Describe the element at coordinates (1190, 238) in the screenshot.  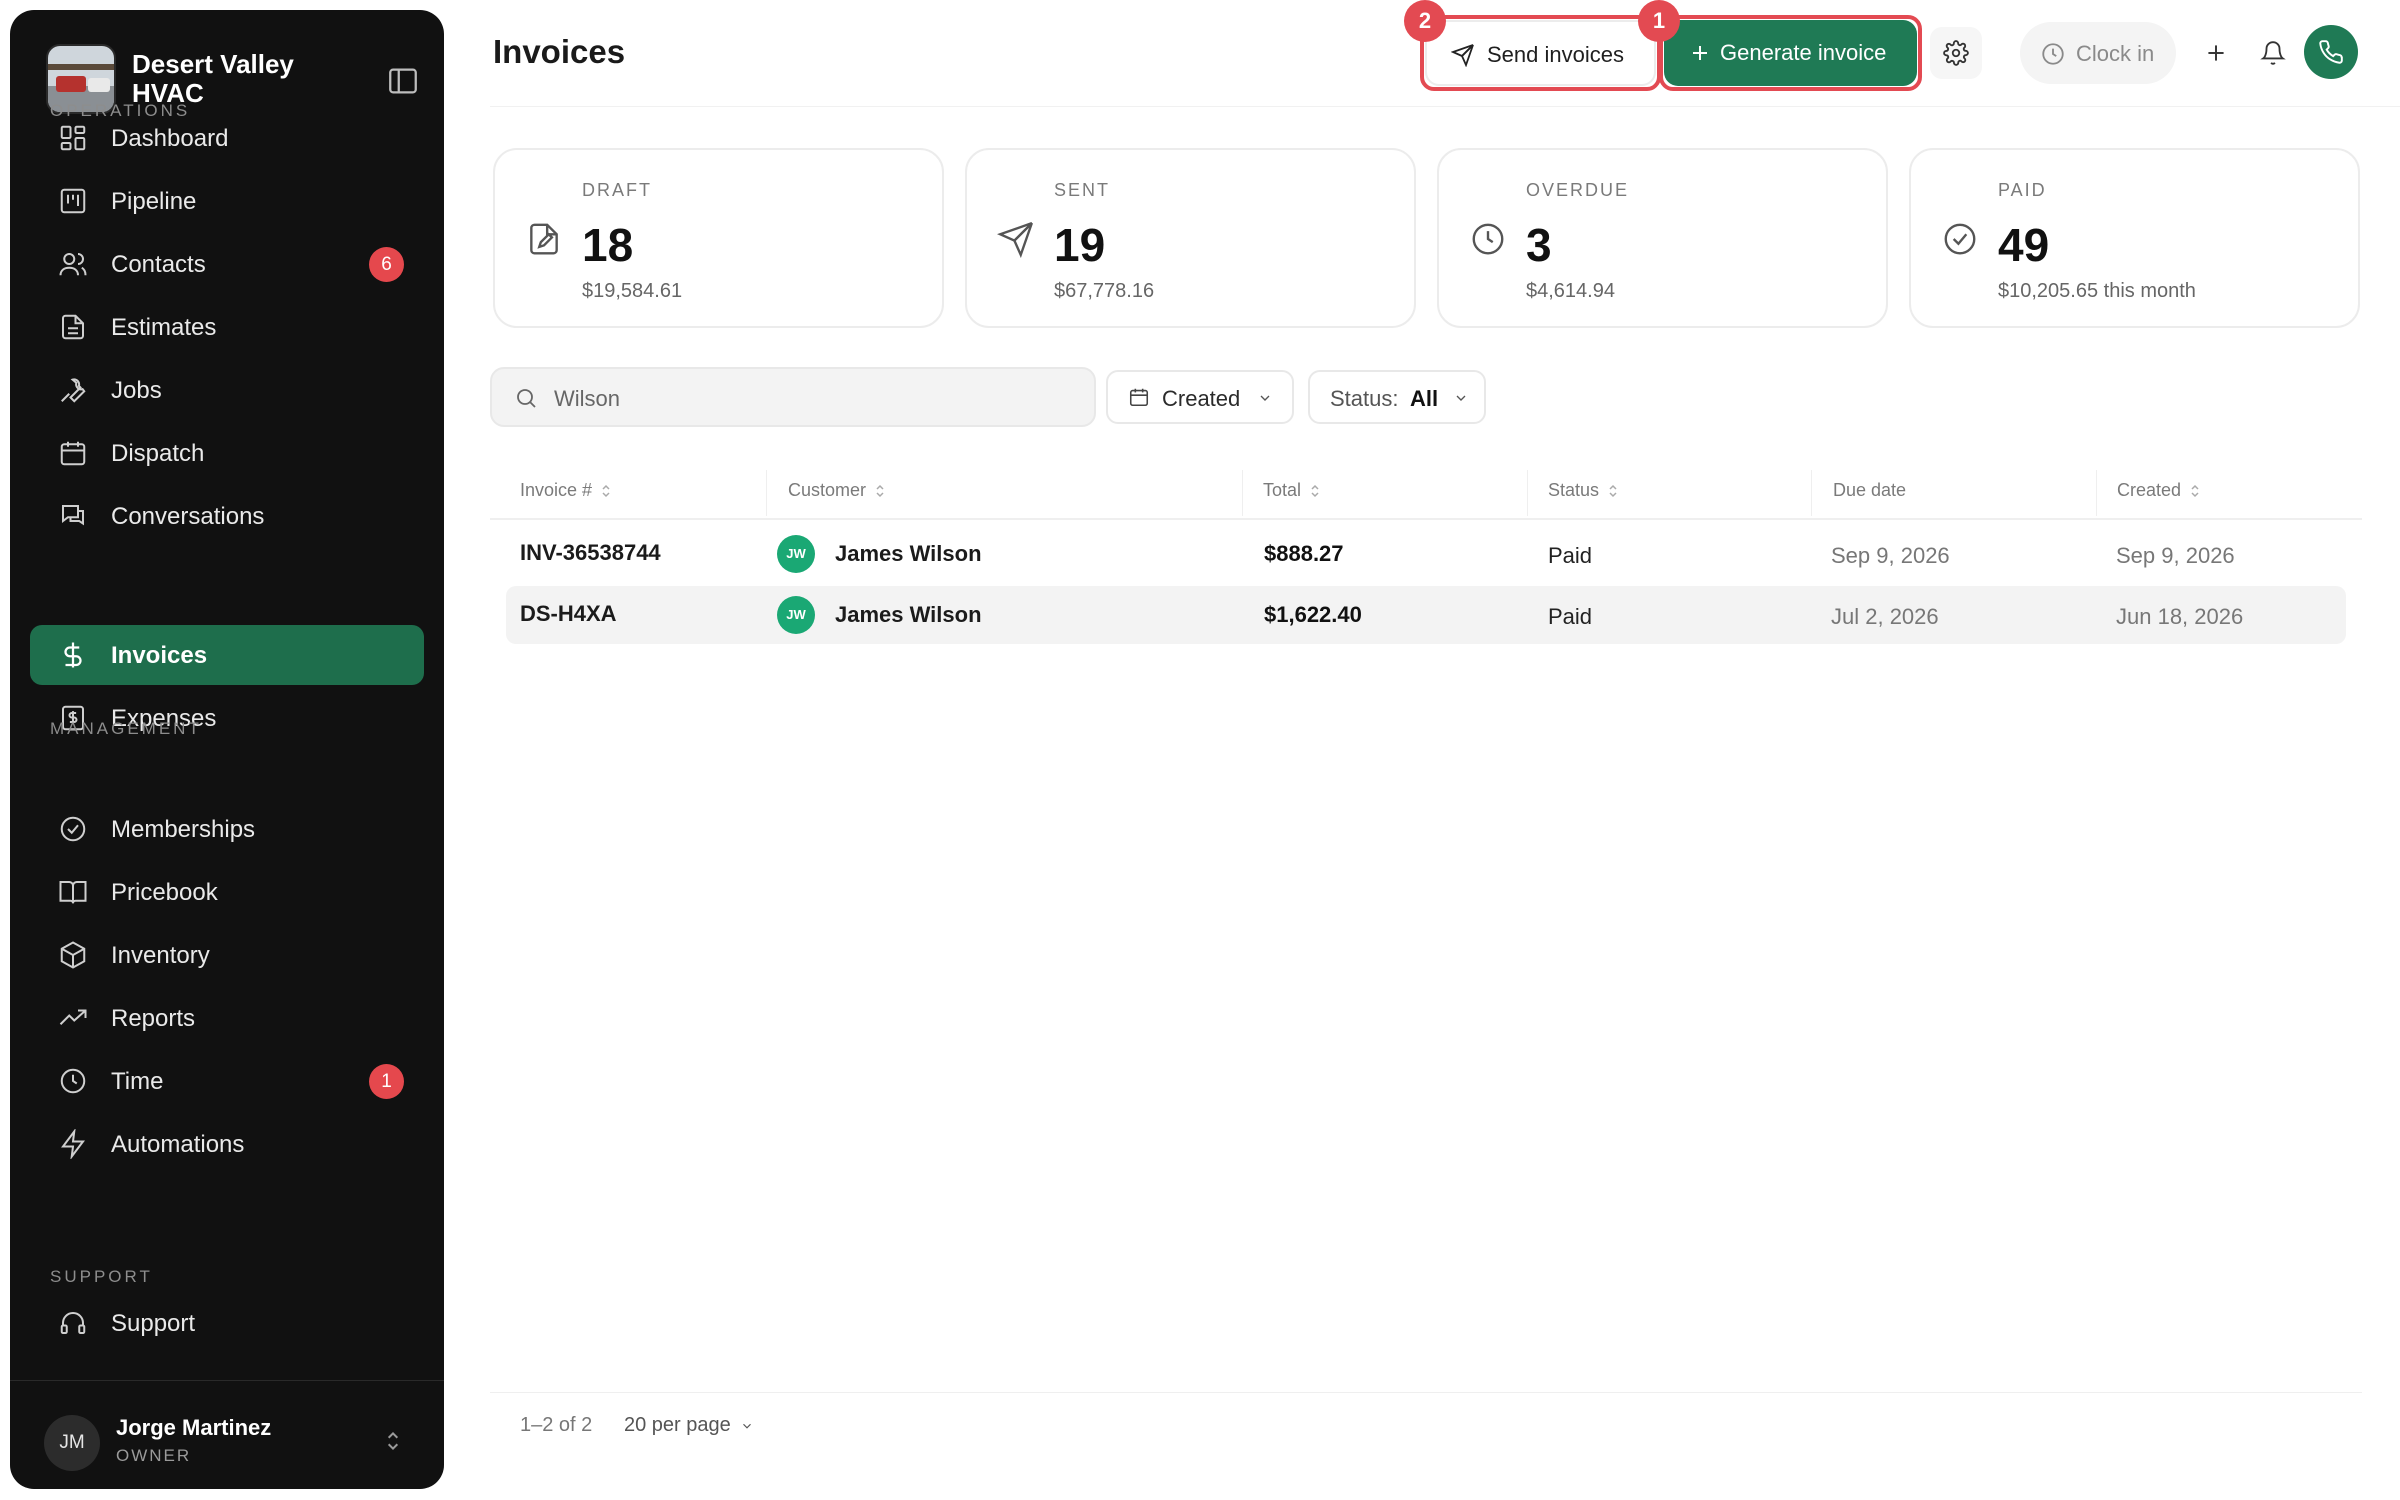
I see `stat-card-sent: SENT 19 $67,778.16` at that location.